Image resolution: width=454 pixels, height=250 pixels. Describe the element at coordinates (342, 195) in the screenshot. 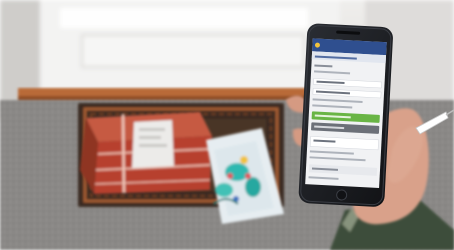

I see `home-button` at that location.